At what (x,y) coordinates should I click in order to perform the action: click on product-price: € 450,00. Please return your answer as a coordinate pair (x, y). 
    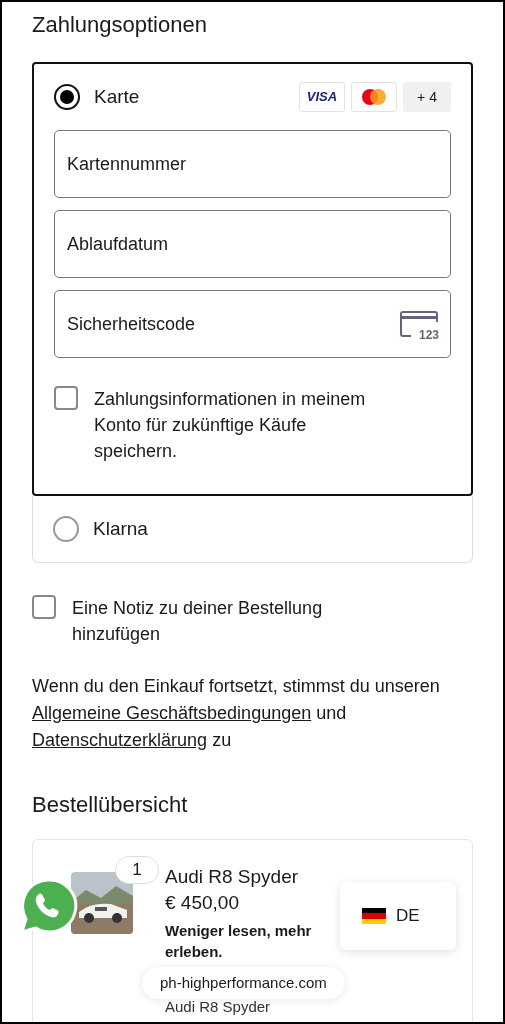
    Looking at the image, I should click on (202, 903).